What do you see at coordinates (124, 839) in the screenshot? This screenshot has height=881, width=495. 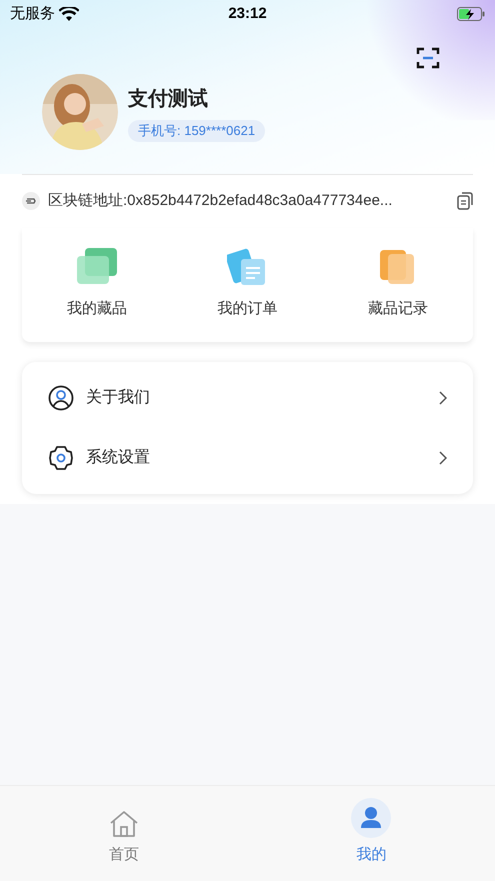 I see `tab-item: 首页` at bounding box center [124, 839].